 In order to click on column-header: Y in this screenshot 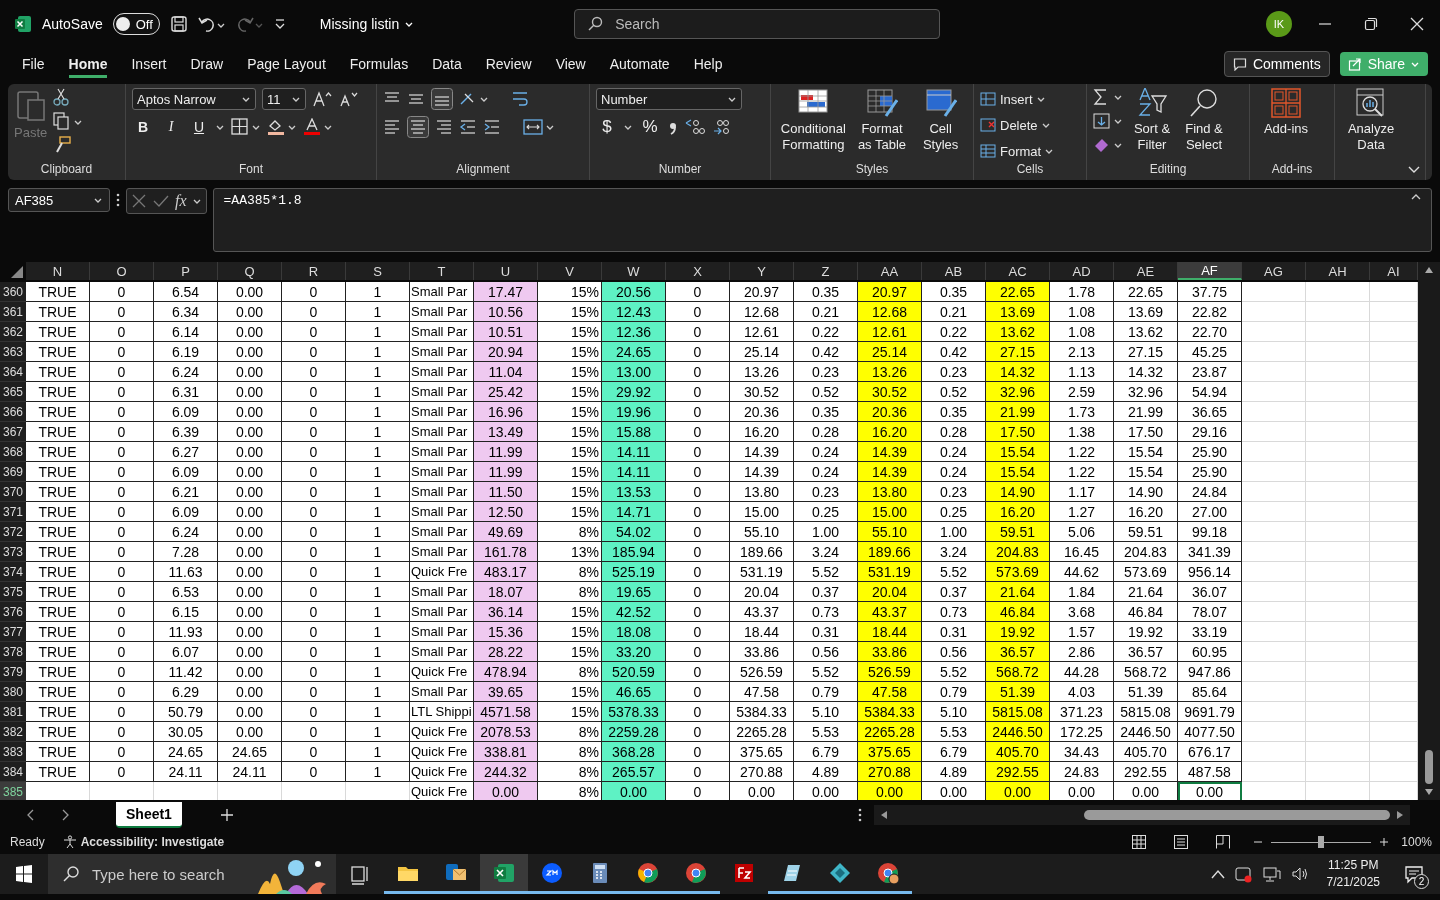, I will do `click(762, 271)`.